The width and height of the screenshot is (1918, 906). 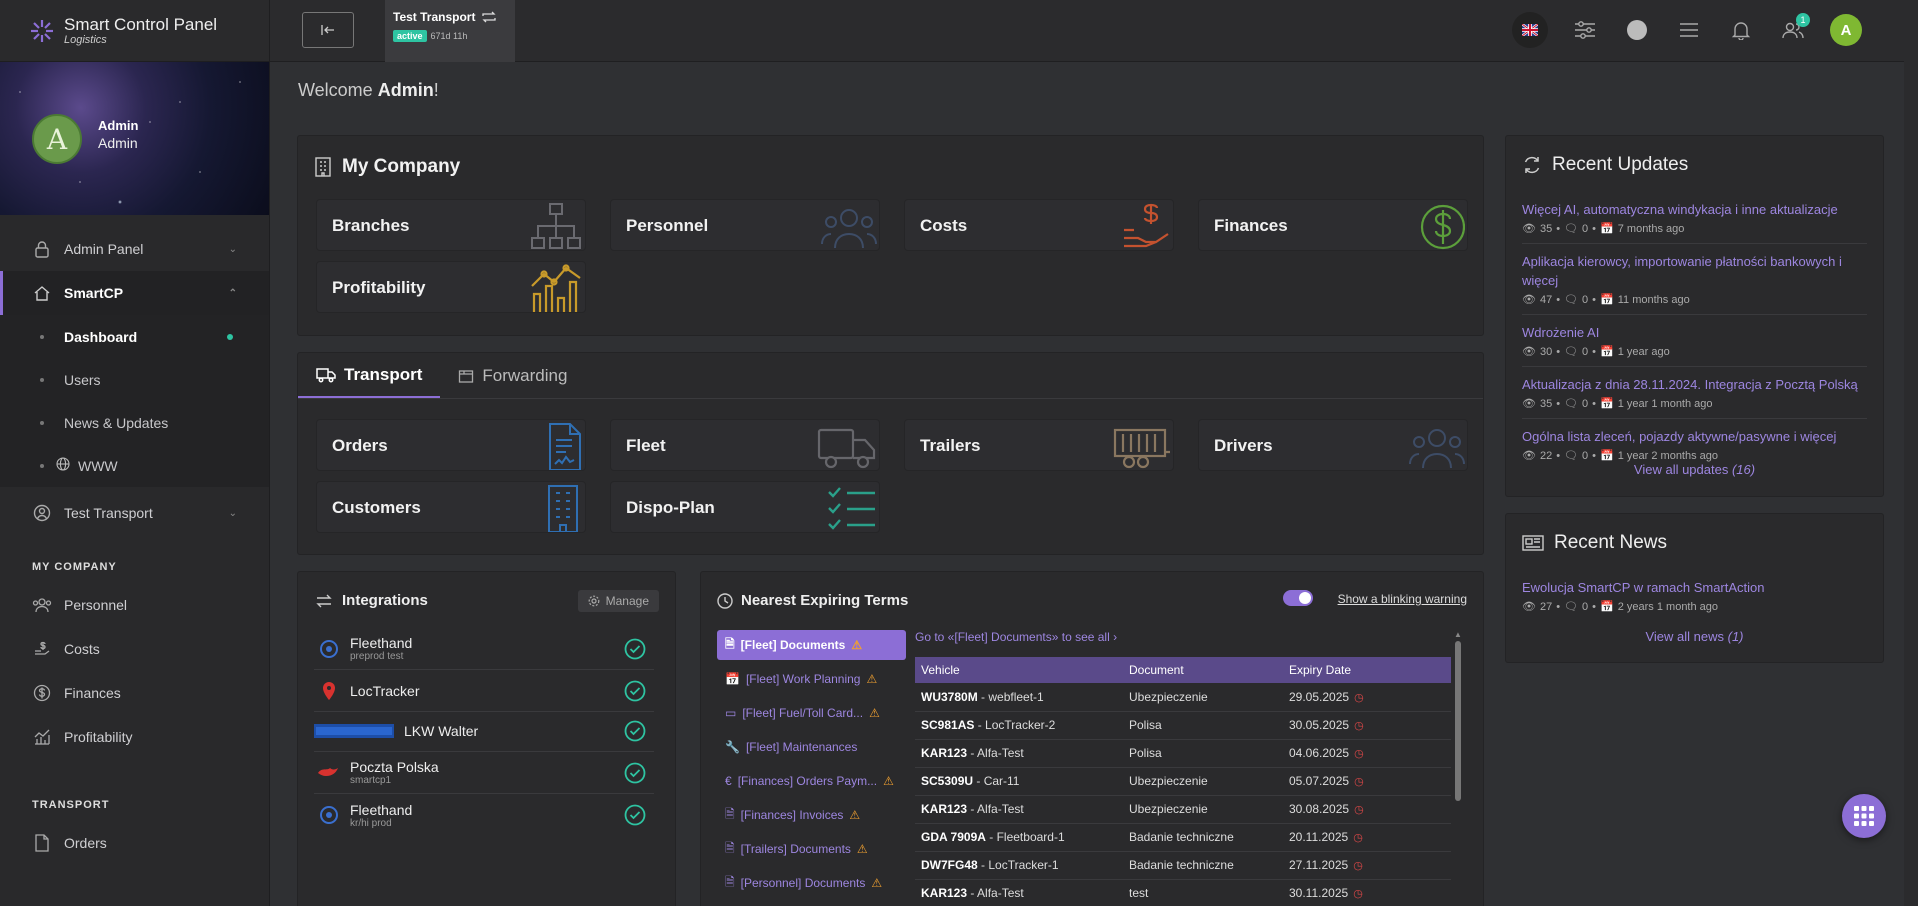 I want to click on language-flag-icon, so click(x=1530, y=30).